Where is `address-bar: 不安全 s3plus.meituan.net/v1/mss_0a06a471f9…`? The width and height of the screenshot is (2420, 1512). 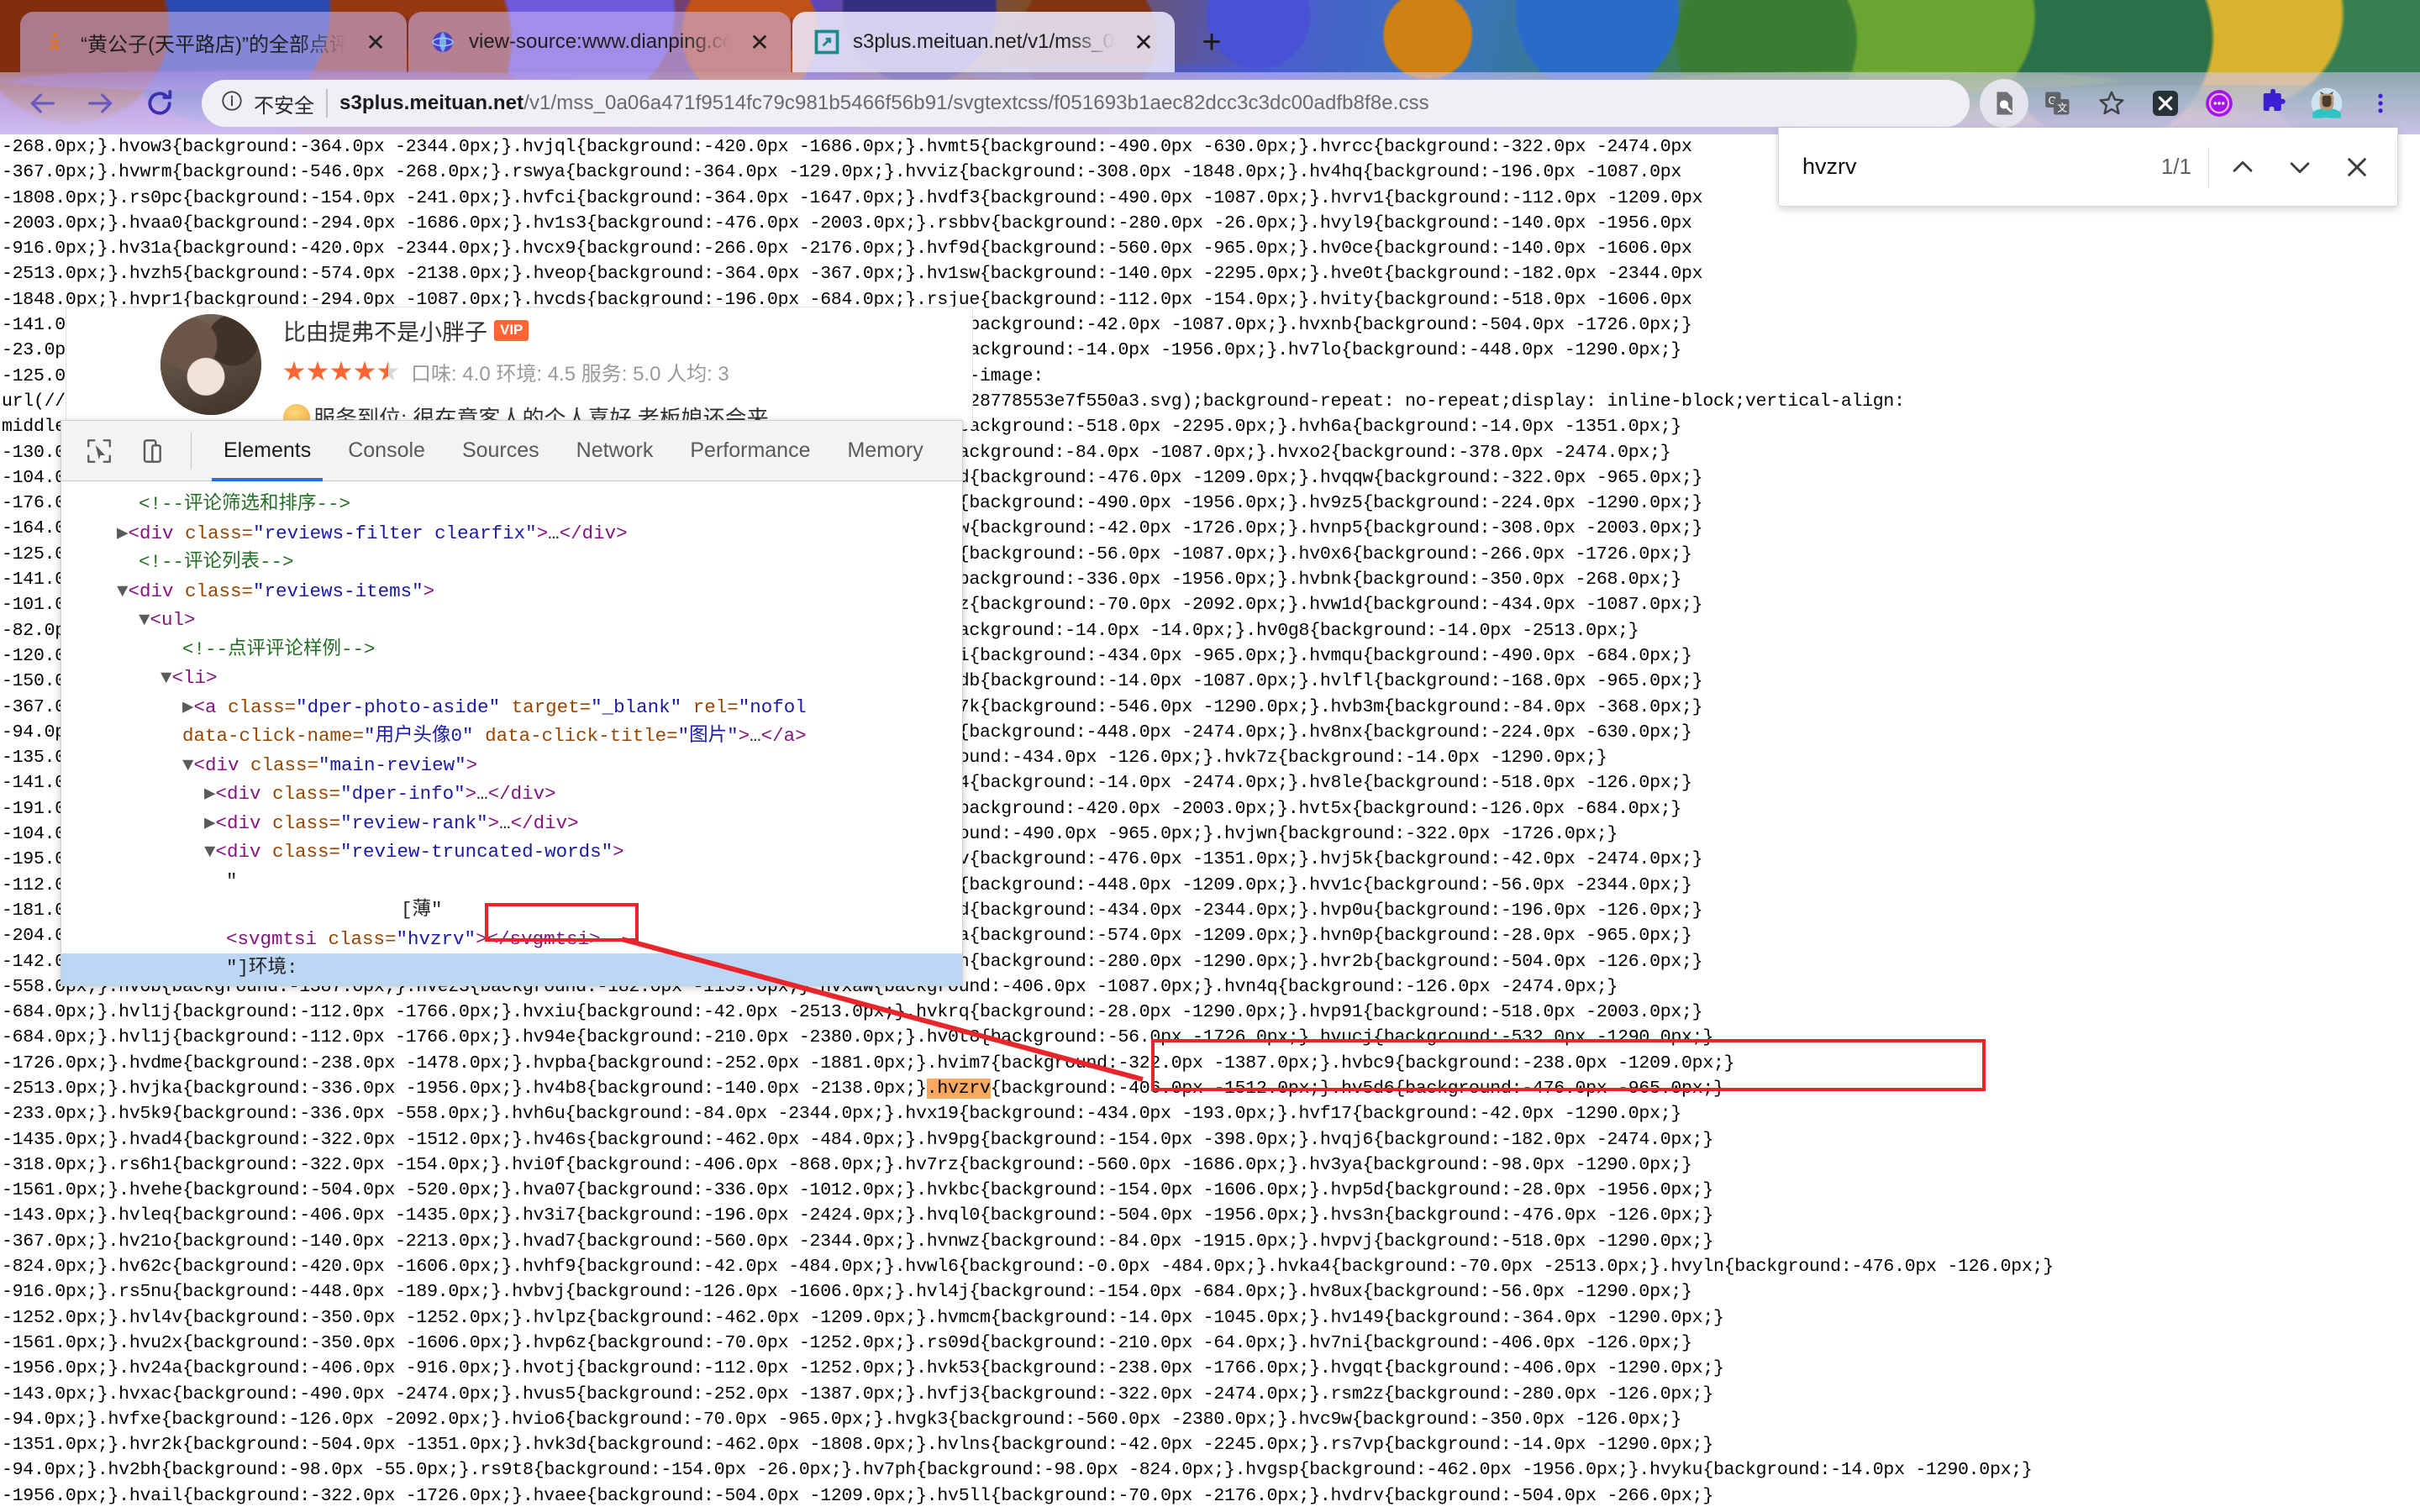 address-bar: 不安全 s3plus.meituan.net/v1/mss_0a06a471f9… is located at coordinates (1086, 103).